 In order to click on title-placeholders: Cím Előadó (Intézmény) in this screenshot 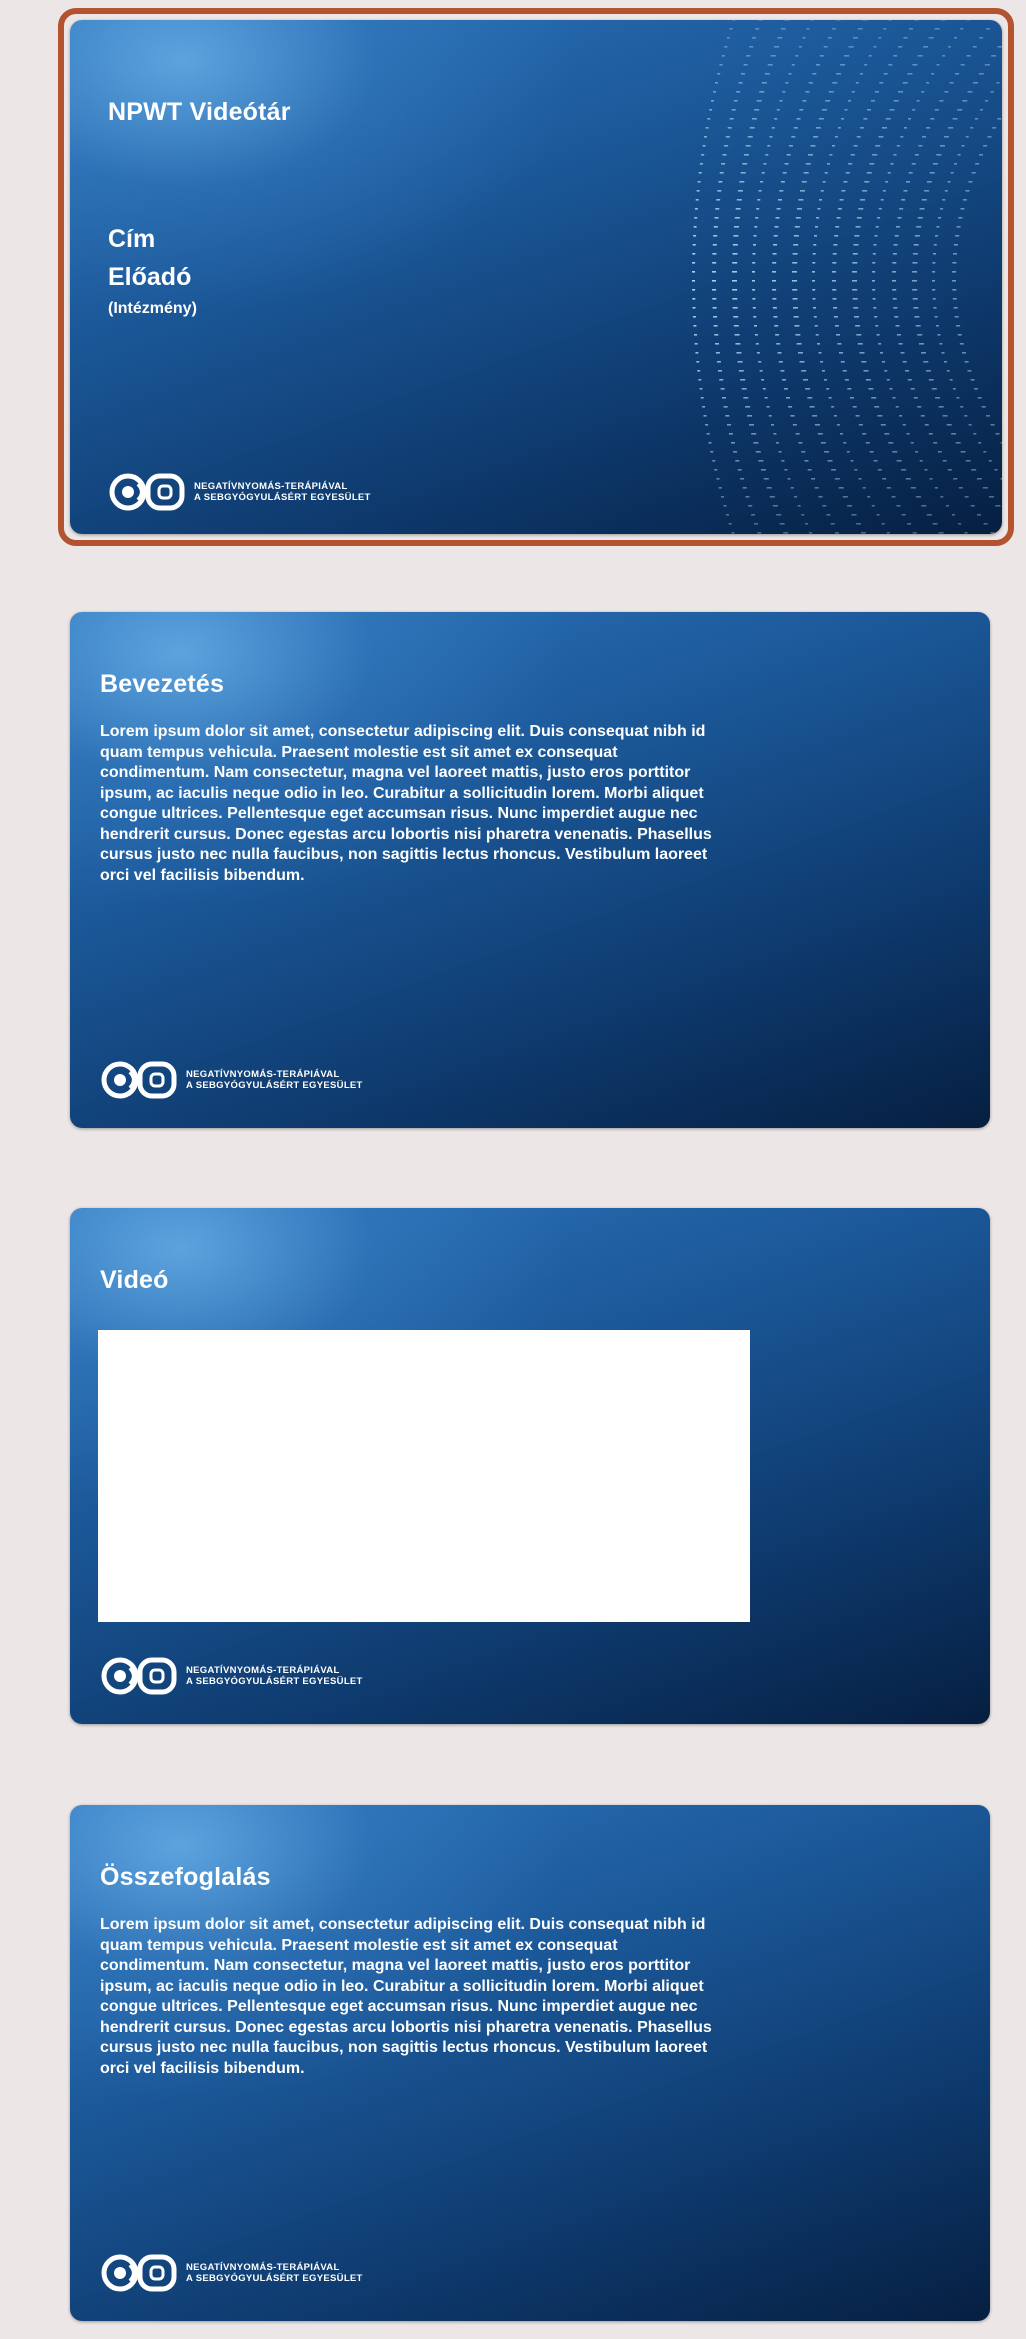, I will do `click(152, 271)`.